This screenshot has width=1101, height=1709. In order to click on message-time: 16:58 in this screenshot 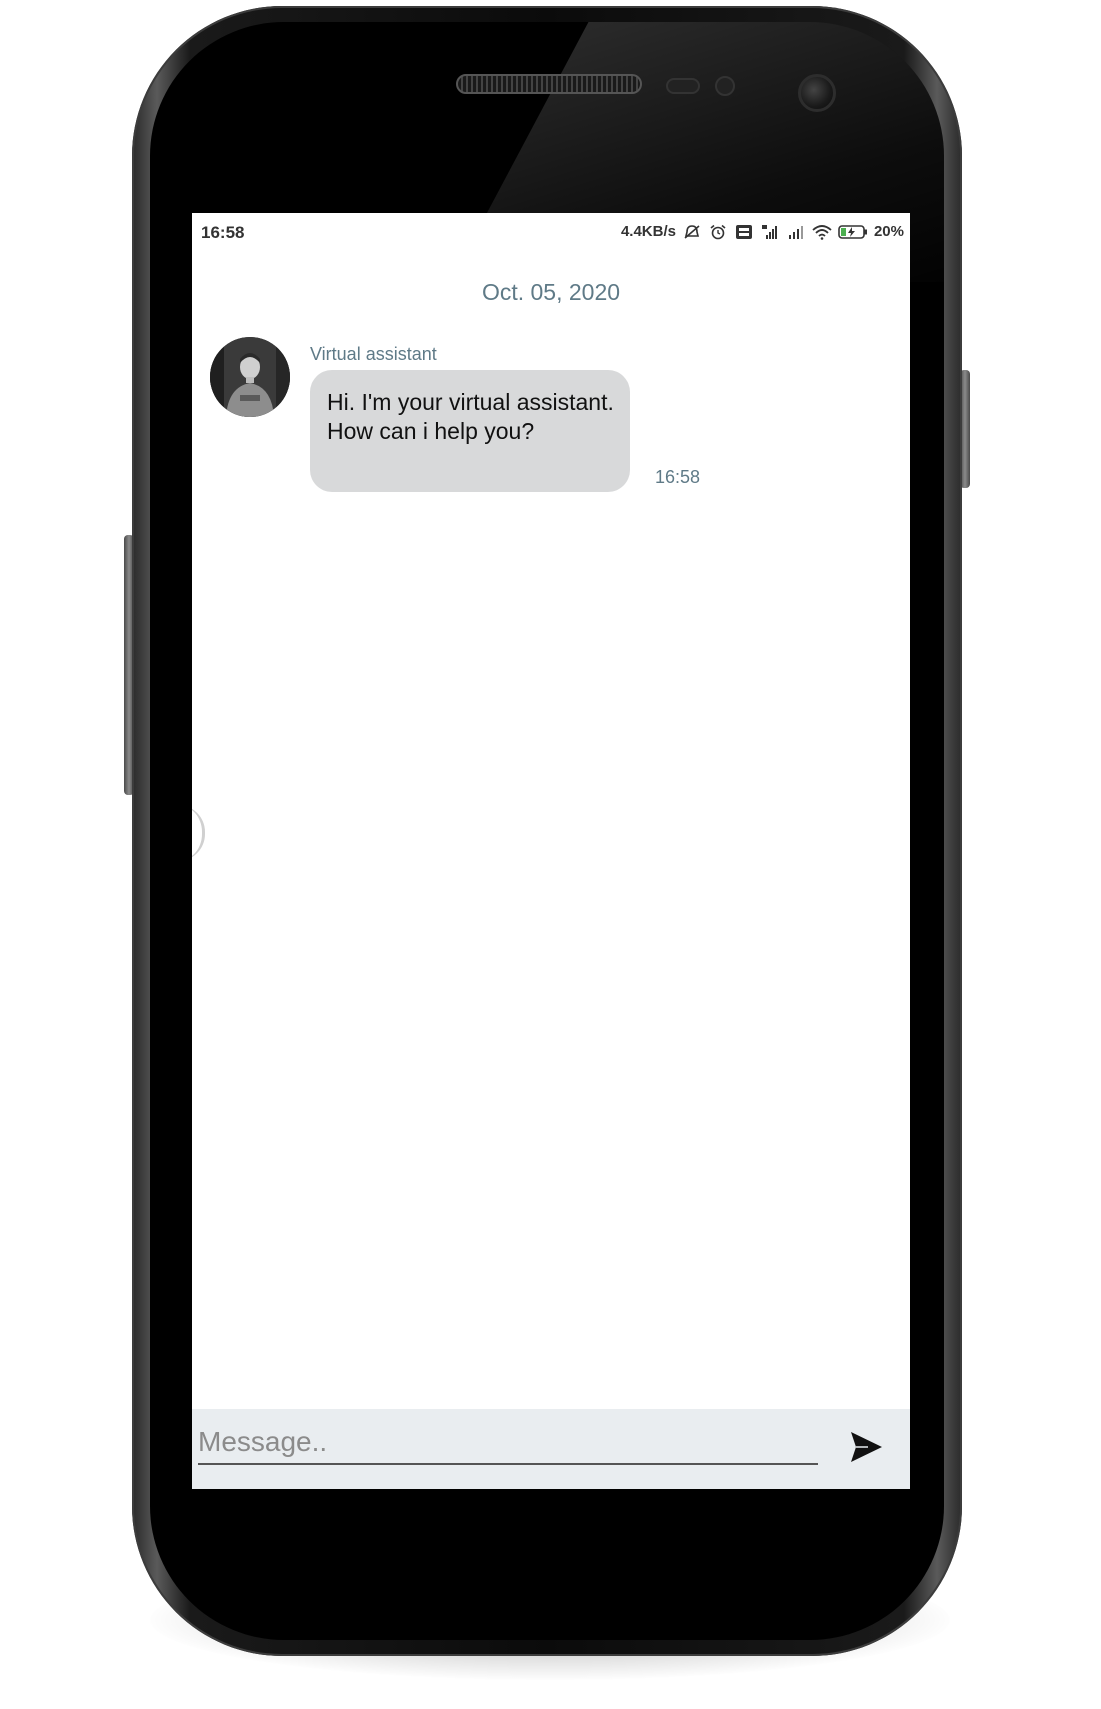, I will do `click(678, 477)`.